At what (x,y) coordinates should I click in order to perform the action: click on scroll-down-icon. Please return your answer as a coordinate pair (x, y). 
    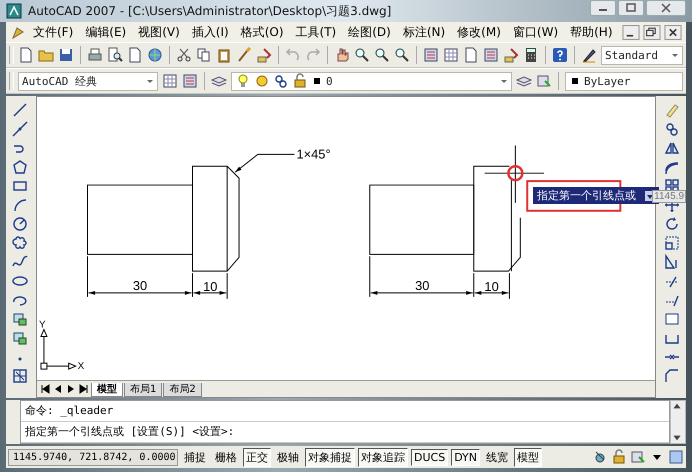
    Looking at the image, I should click on (677, 438).